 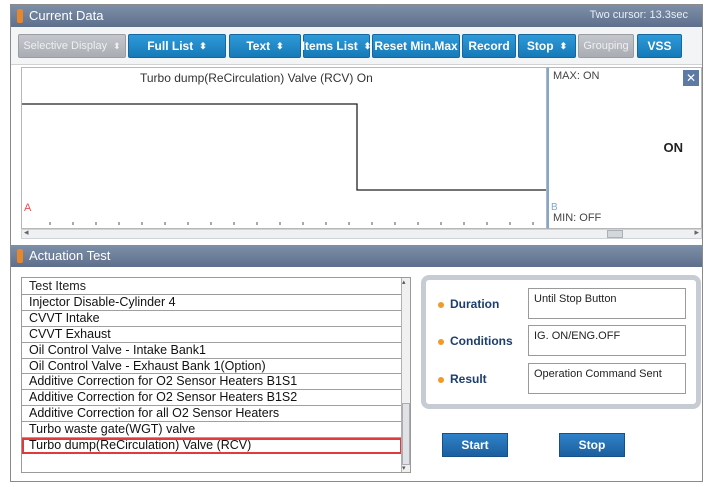 I want to click on max-value: MAX: ON, so click(x=576, y=76).